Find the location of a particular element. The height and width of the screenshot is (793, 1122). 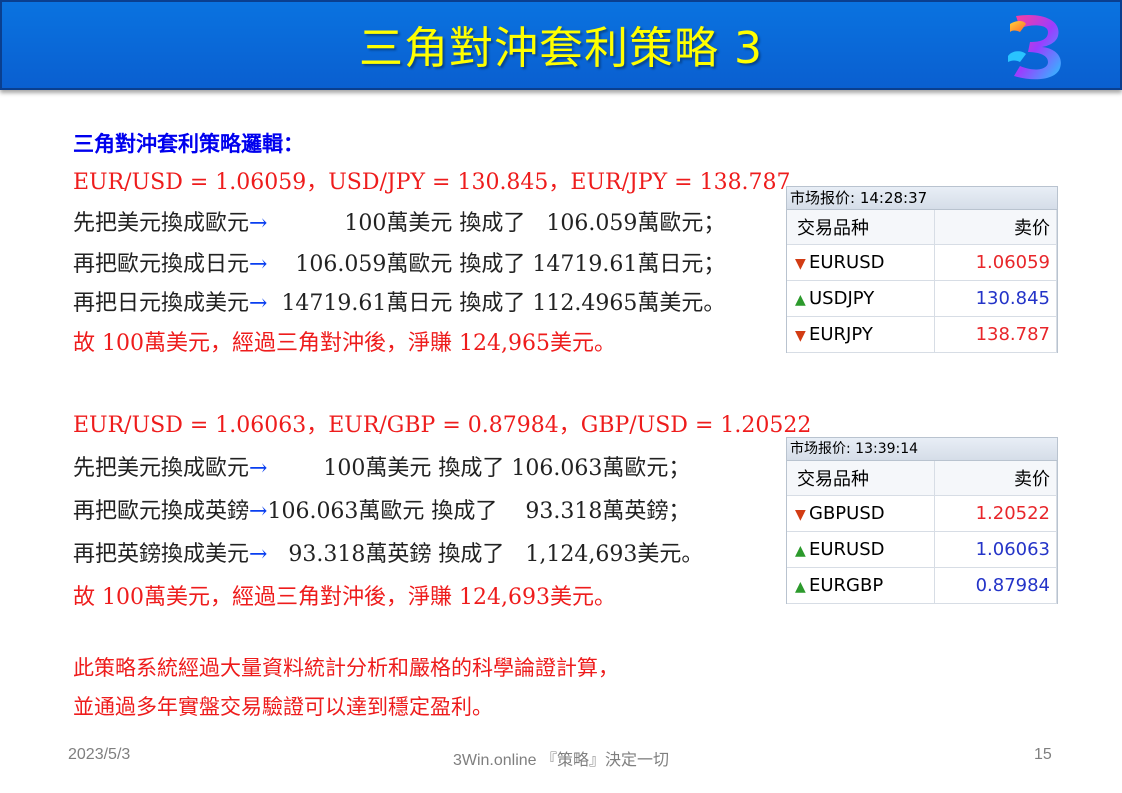

brand-logo-icon is located at coordinates (1034, 47).